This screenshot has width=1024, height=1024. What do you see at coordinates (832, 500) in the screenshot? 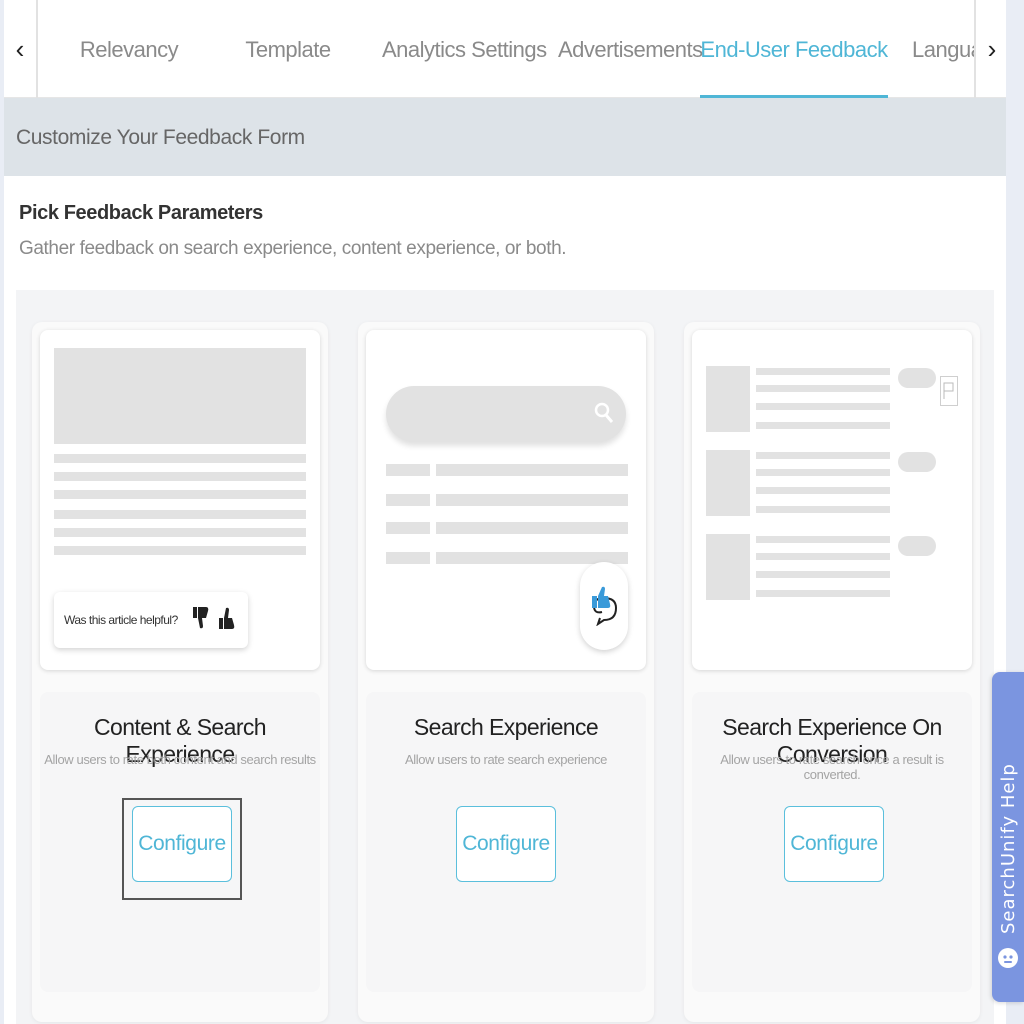
I see `card-preview-conversion` at bounding box center [832, 500].